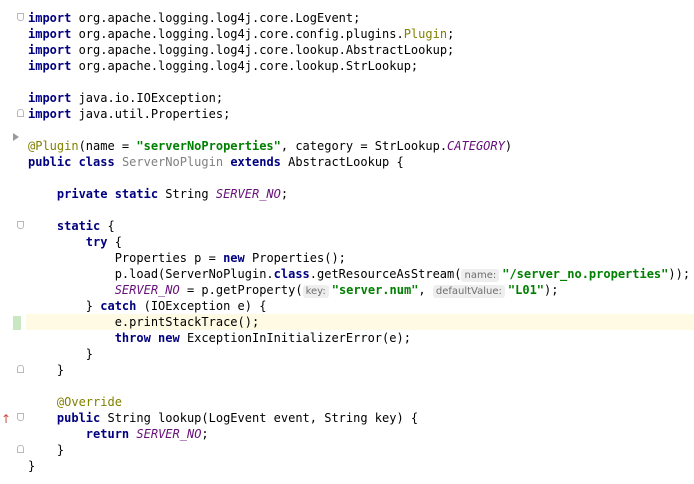  Describe the element at coordinates (107, 146) in the screenshot. I see `code-text: (name =` at that location.